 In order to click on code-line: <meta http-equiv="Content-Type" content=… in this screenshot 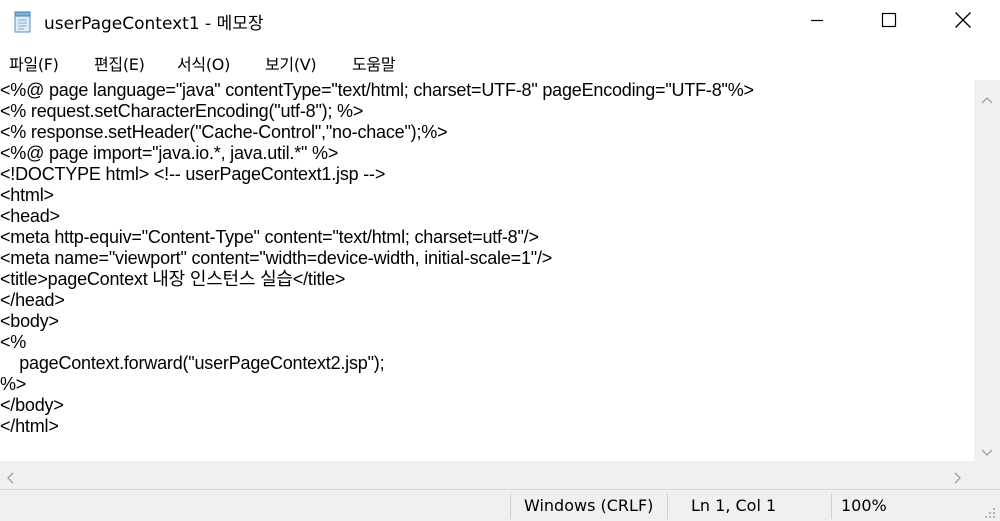, I will do `click(269, 237)`.